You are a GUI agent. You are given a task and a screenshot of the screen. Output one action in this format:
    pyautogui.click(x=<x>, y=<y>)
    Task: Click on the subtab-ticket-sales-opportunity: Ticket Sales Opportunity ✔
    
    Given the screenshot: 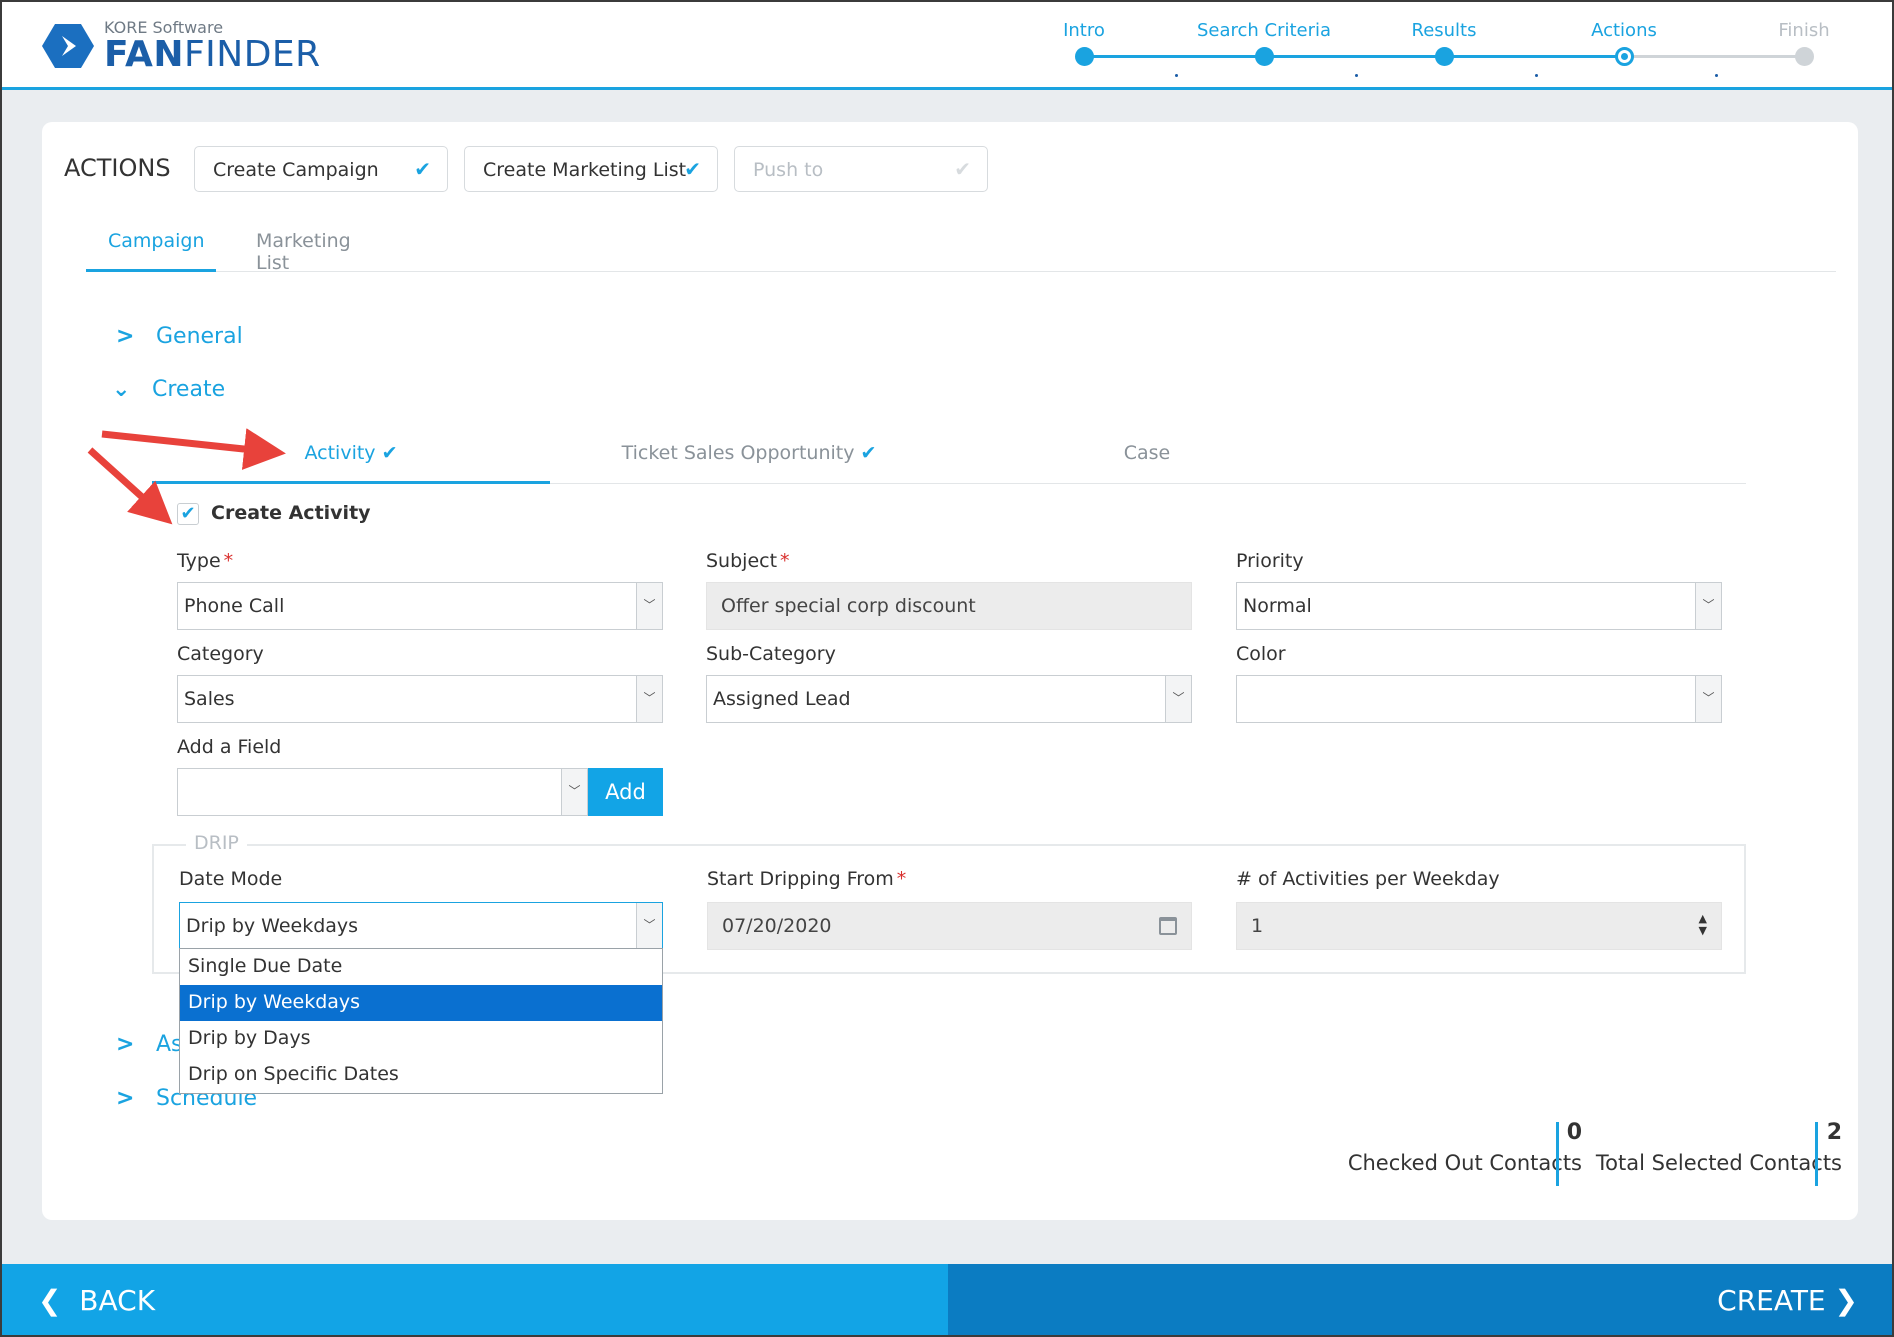 What is the action you would take?
    pyautogui.click(x=749, y=456)
    